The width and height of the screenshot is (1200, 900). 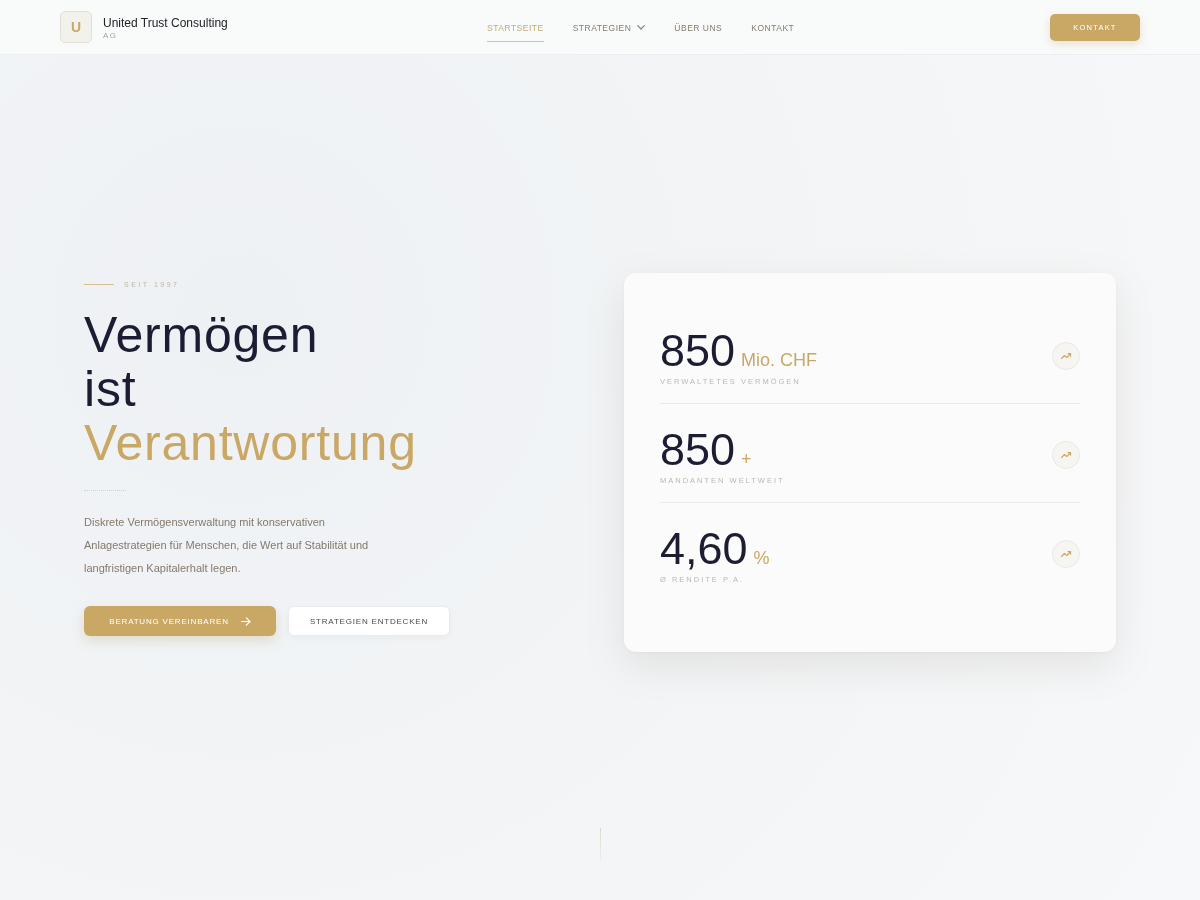 What do you see at coordinates (110, 389) in the screenshot?
I see `hero-heading-line: ist` at bounding box center [110, 389].